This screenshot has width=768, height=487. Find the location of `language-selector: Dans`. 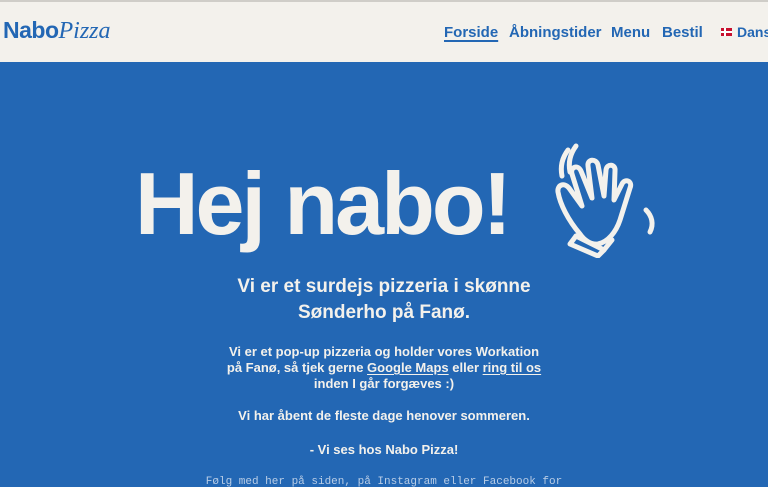

language-selector: Dans is located at coordinates (744, 32).